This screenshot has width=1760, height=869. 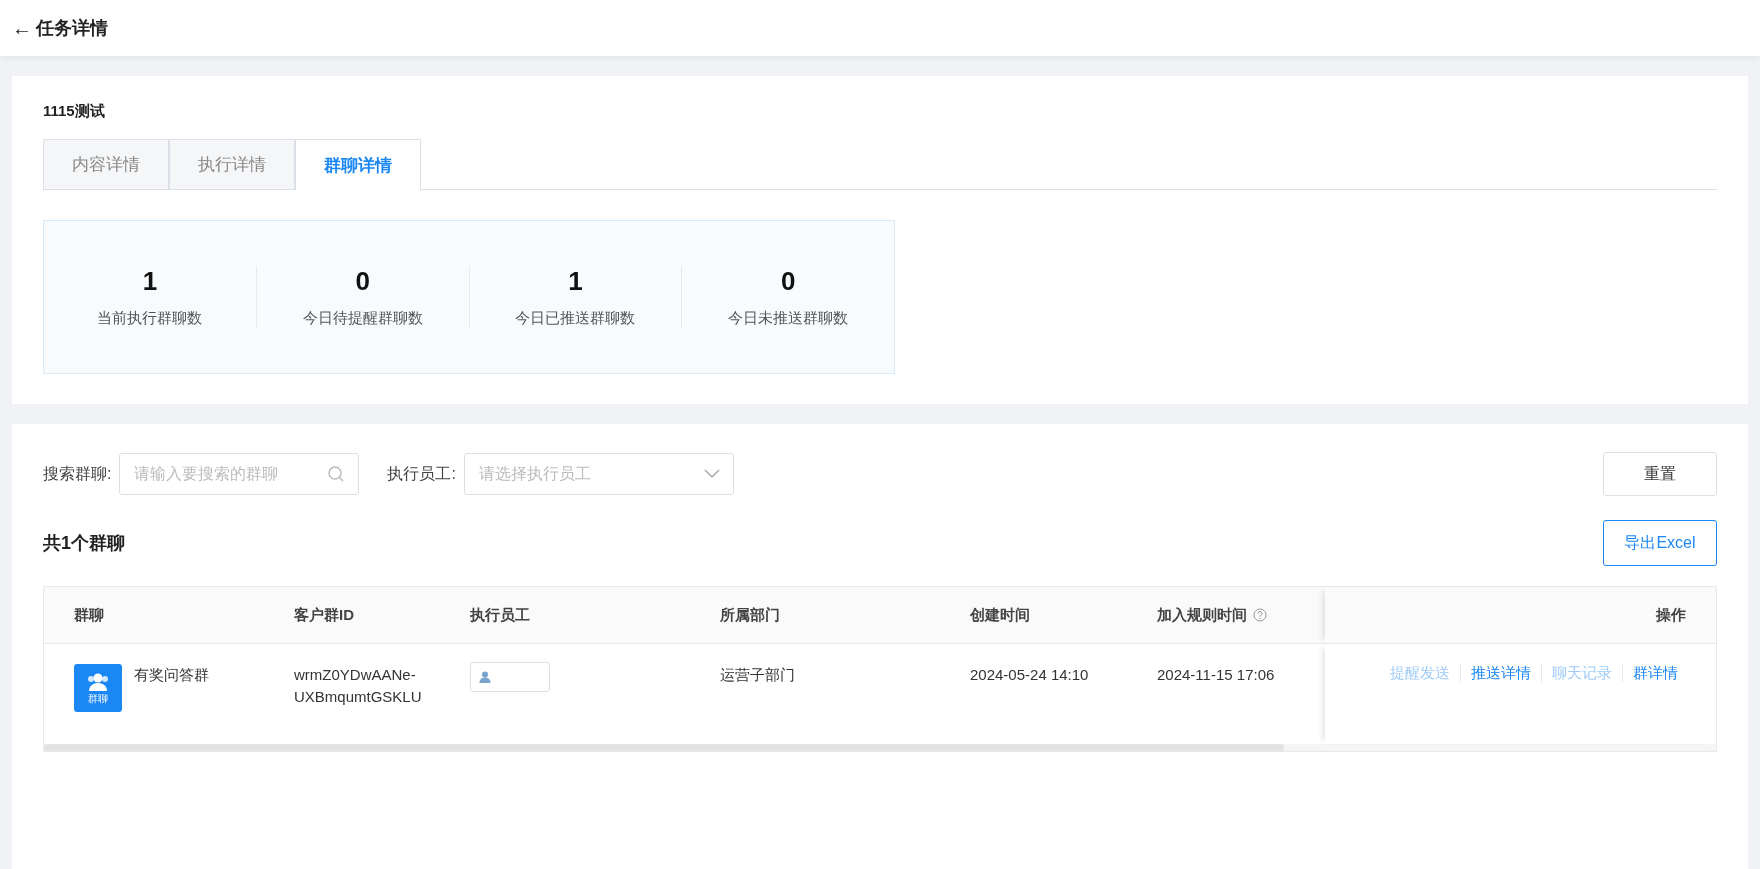 I want to click on group-name: 有奖问答群, so click(x=171, y=675).